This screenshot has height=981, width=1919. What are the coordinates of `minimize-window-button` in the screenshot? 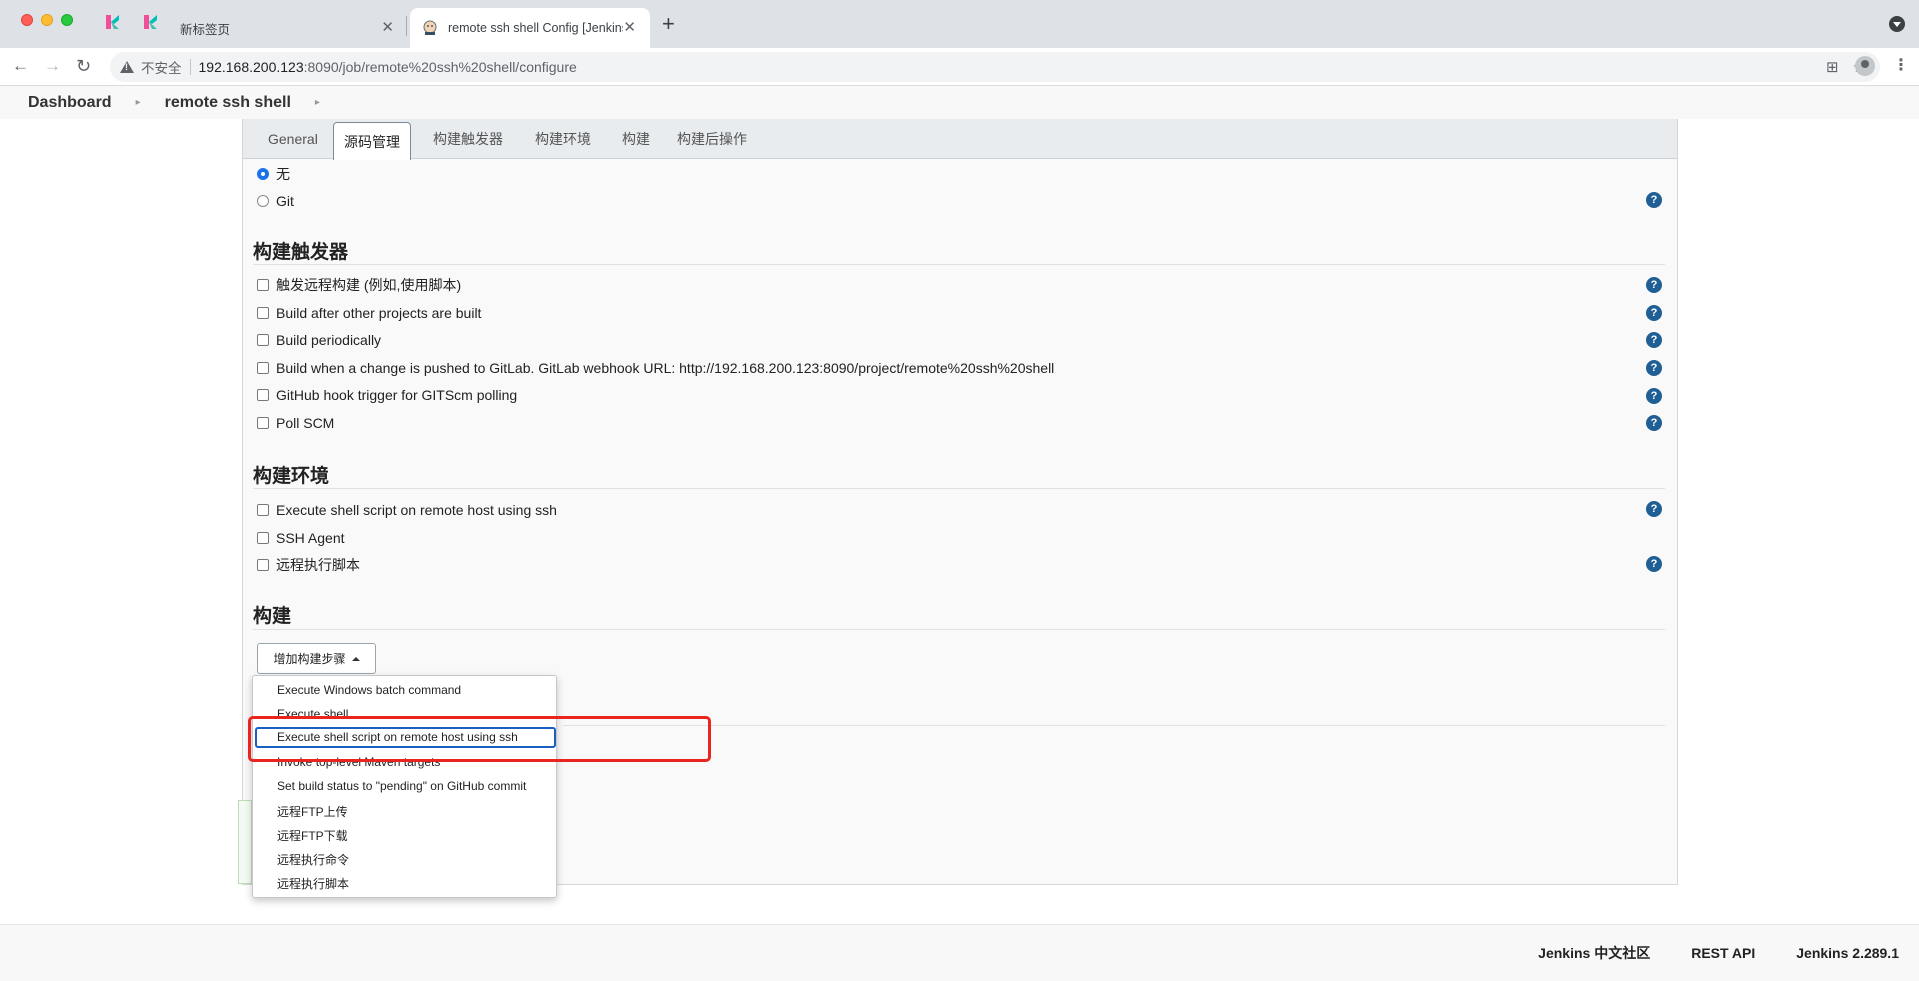 It's located at (47, 20).